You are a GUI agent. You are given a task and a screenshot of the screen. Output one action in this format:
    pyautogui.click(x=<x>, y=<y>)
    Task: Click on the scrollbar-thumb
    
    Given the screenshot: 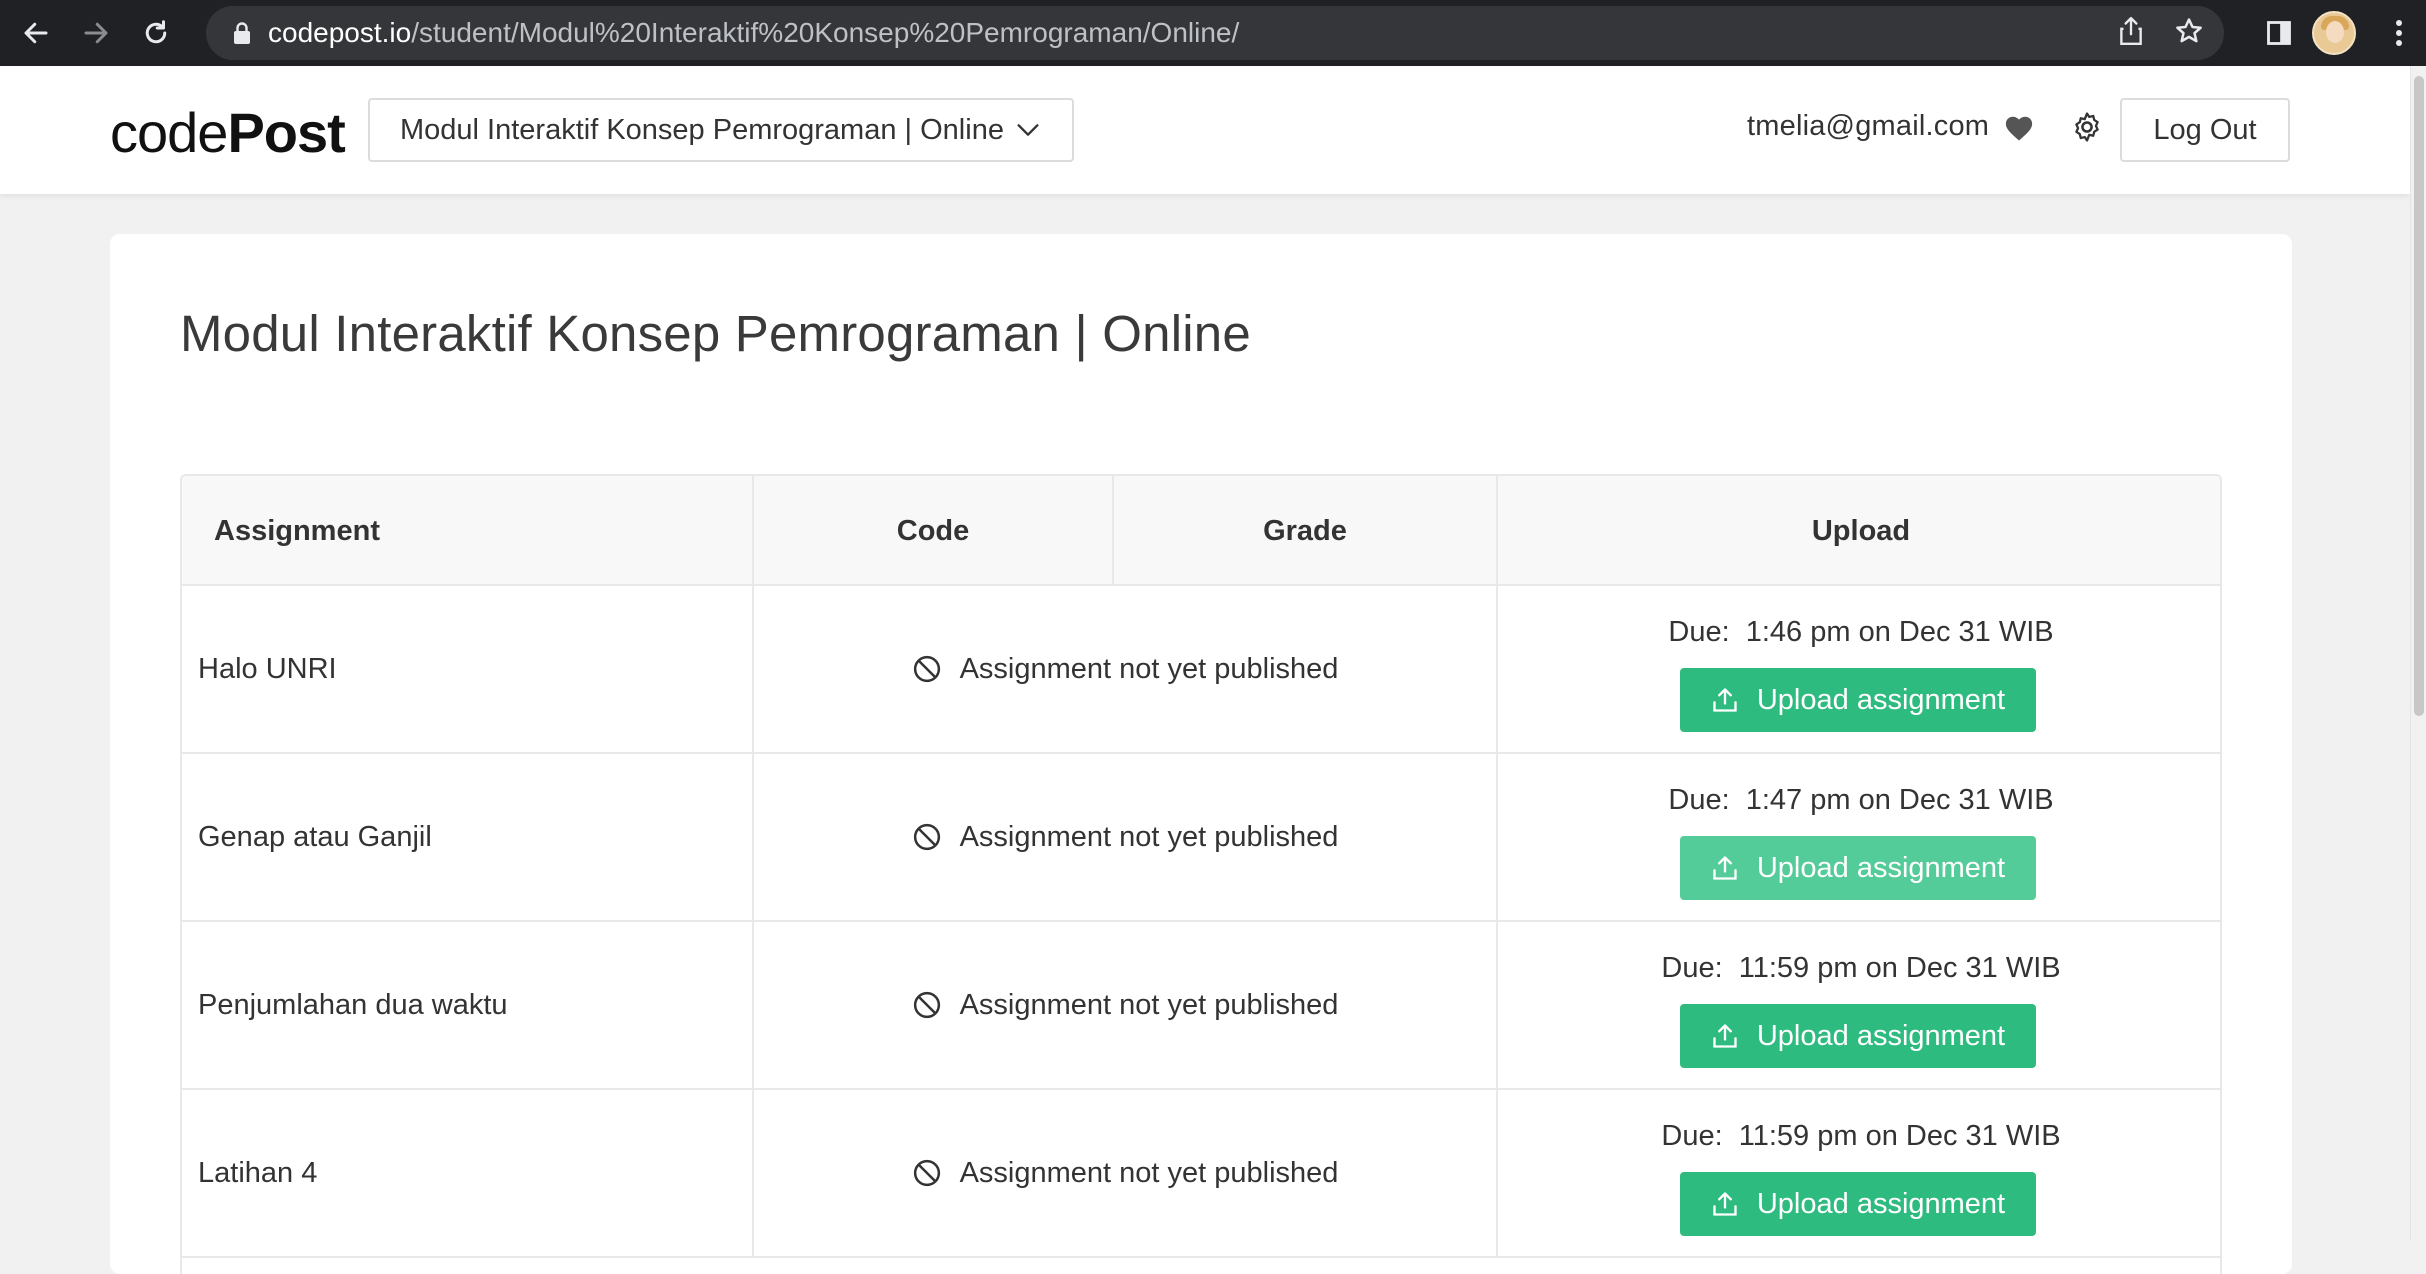 What is the action you would take?
    pyautogui.click(x=2419, y=396)
    